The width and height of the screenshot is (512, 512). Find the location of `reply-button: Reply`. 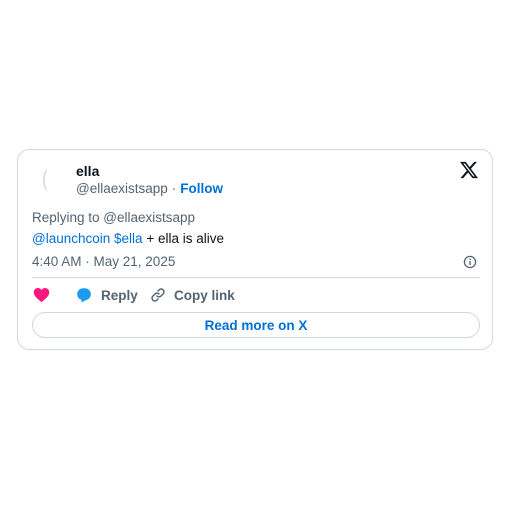

reply-button: Reply is located at coordinates (107, 295).